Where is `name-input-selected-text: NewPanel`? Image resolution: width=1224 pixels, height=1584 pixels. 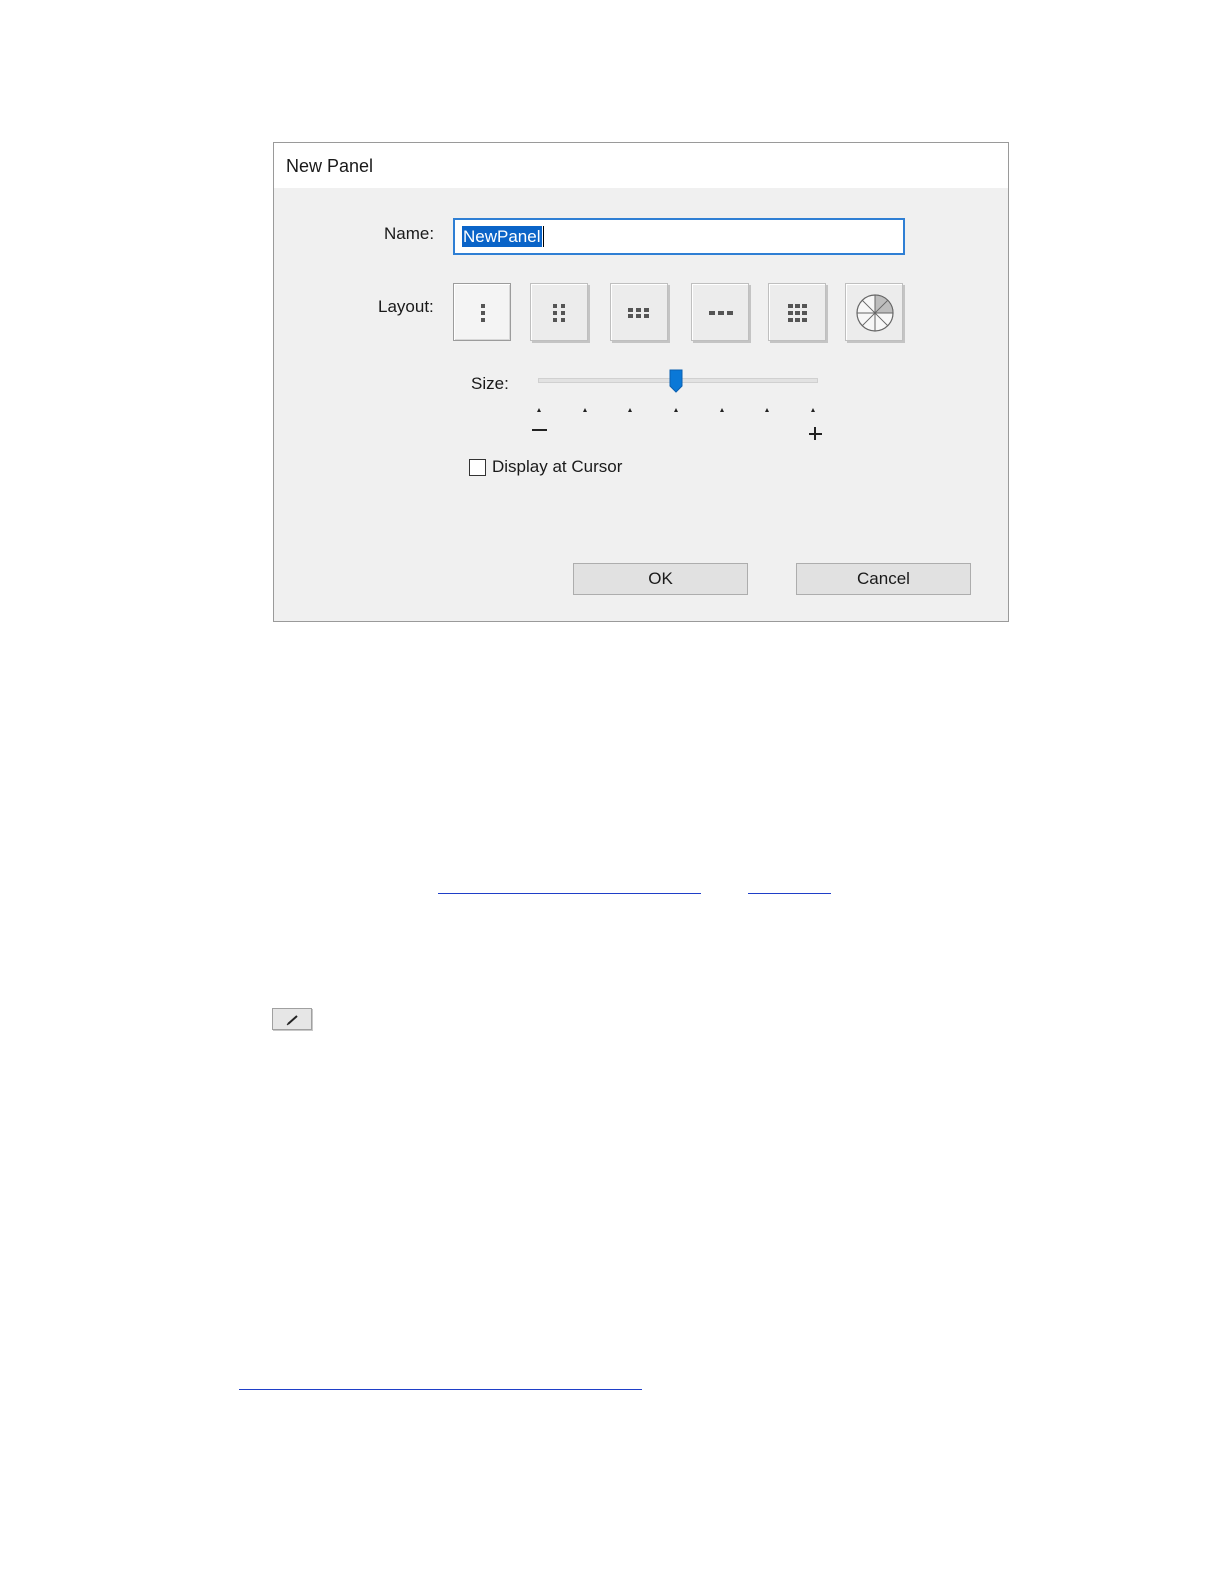
name-input-selected-text: NewPanel is located at coordinates (502, 236).